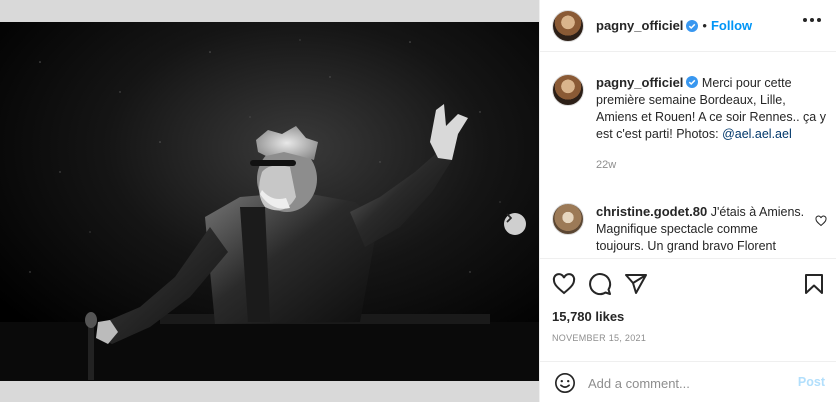 The image size is (836, 402). I want to click on share-icon, so click(636, 284).